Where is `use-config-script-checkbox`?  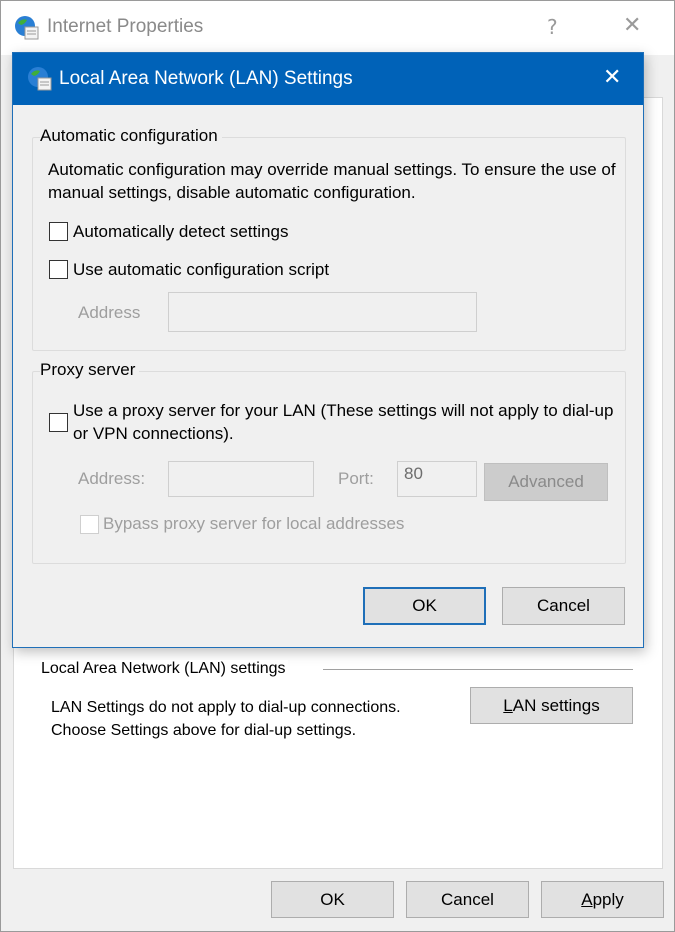 use-config-script-checkbox is located at coordinates (58, 269).